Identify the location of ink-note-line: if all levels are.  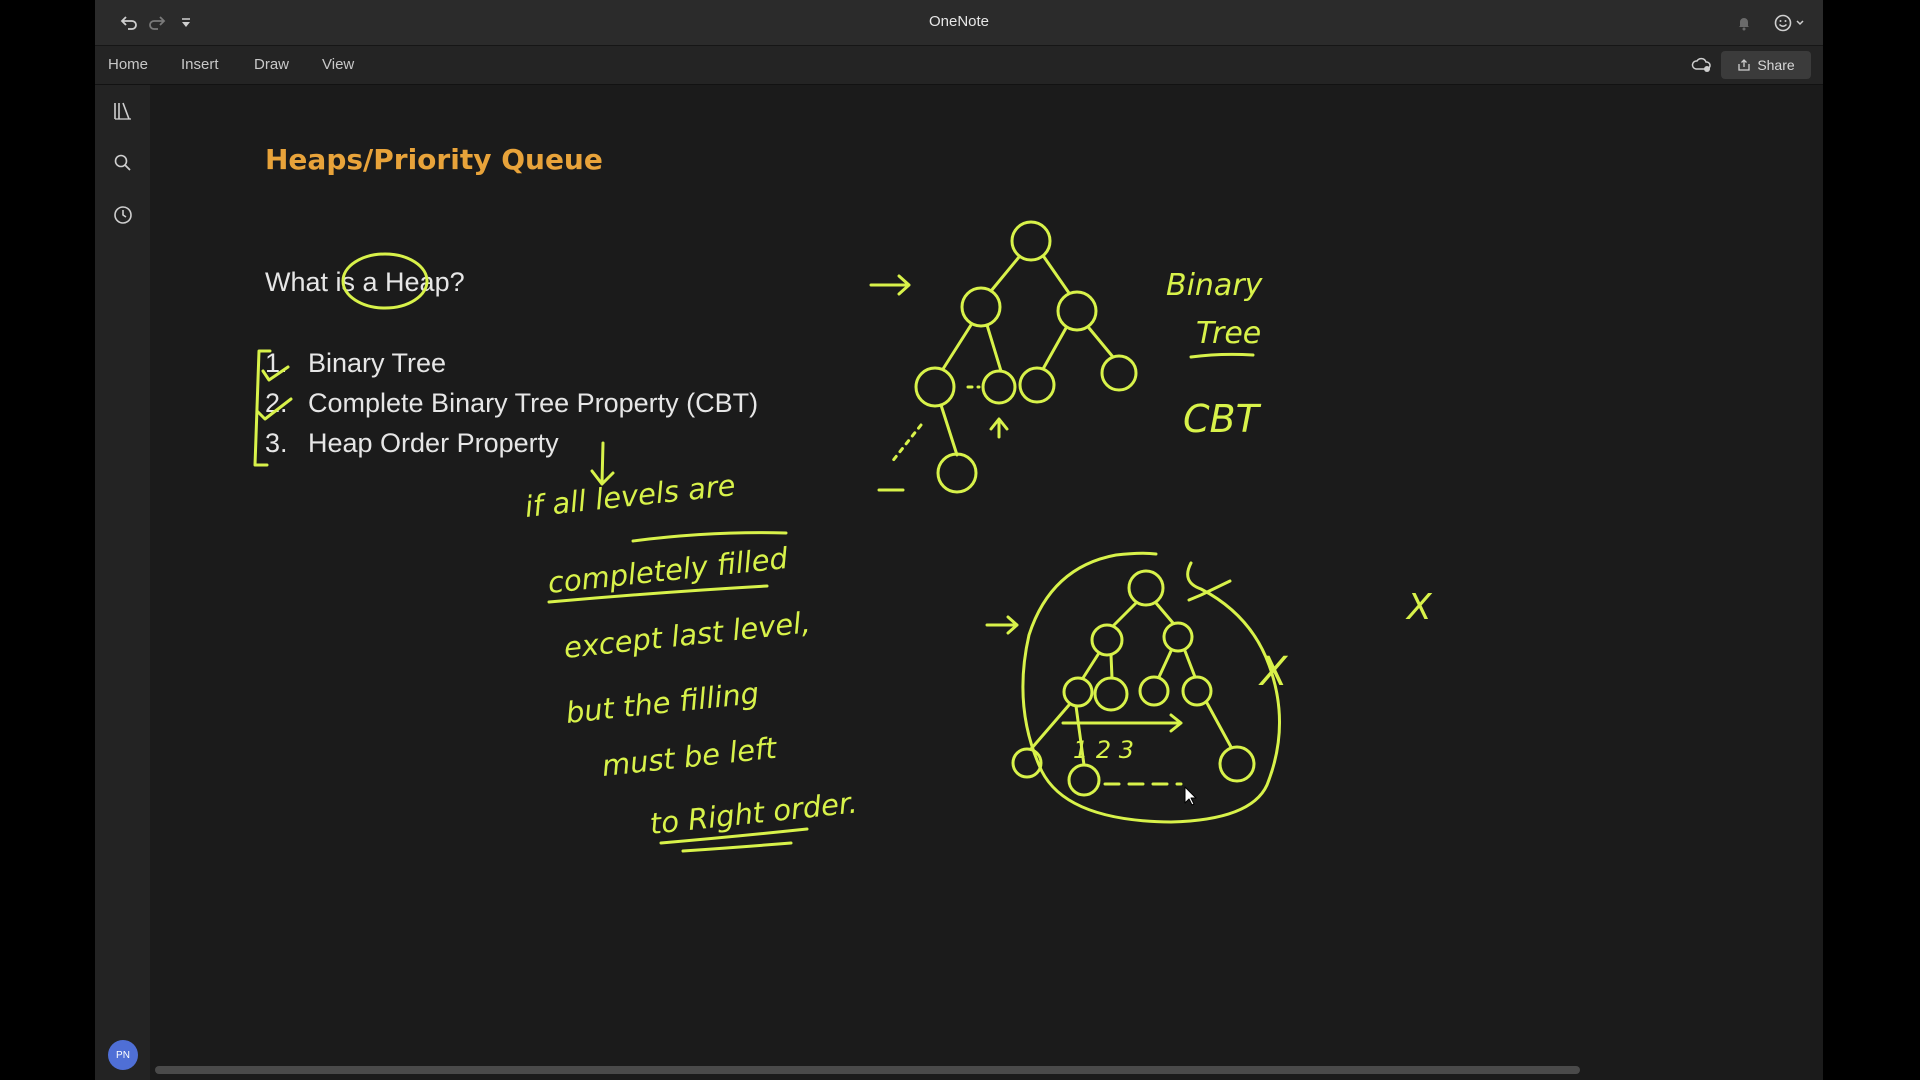
(630, 496).